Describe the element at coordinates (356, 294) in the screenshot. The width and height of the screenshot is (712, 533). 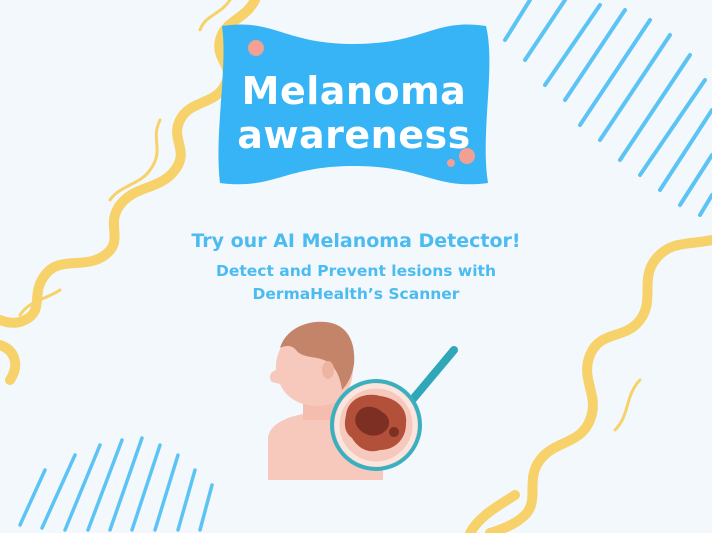
I see `subline-line2: DermaHealth’s Scanner` at that location.